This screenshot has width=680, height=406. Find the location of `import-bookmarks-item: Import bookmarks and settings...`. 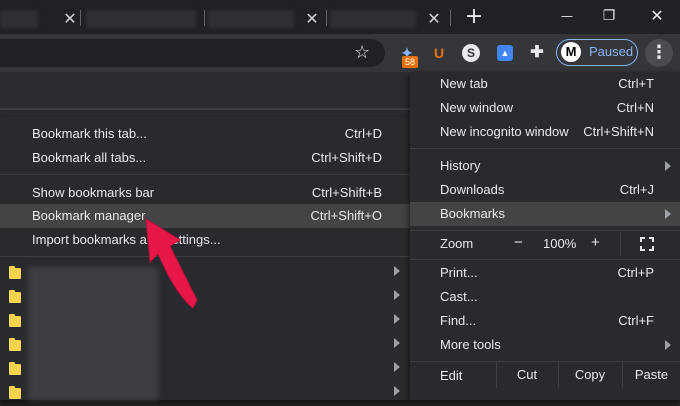

import-bookmarks-item: Import bookmarks and settings... is located at coordinates (205, 240).